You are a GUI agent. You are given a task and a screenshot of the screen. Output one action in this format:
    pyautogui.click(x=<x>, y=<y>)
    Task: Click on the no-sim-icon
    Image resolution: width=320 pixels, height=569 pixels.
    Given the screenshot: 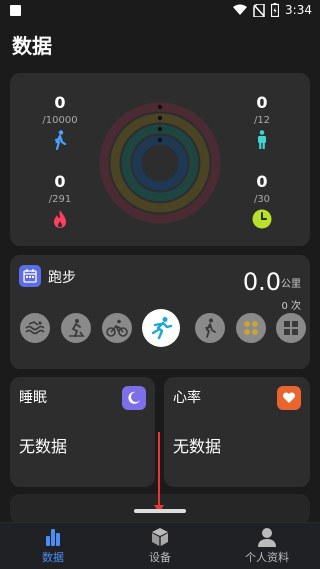 What is the action you would take?
    pyautogui.click(x=259, y=10)
    